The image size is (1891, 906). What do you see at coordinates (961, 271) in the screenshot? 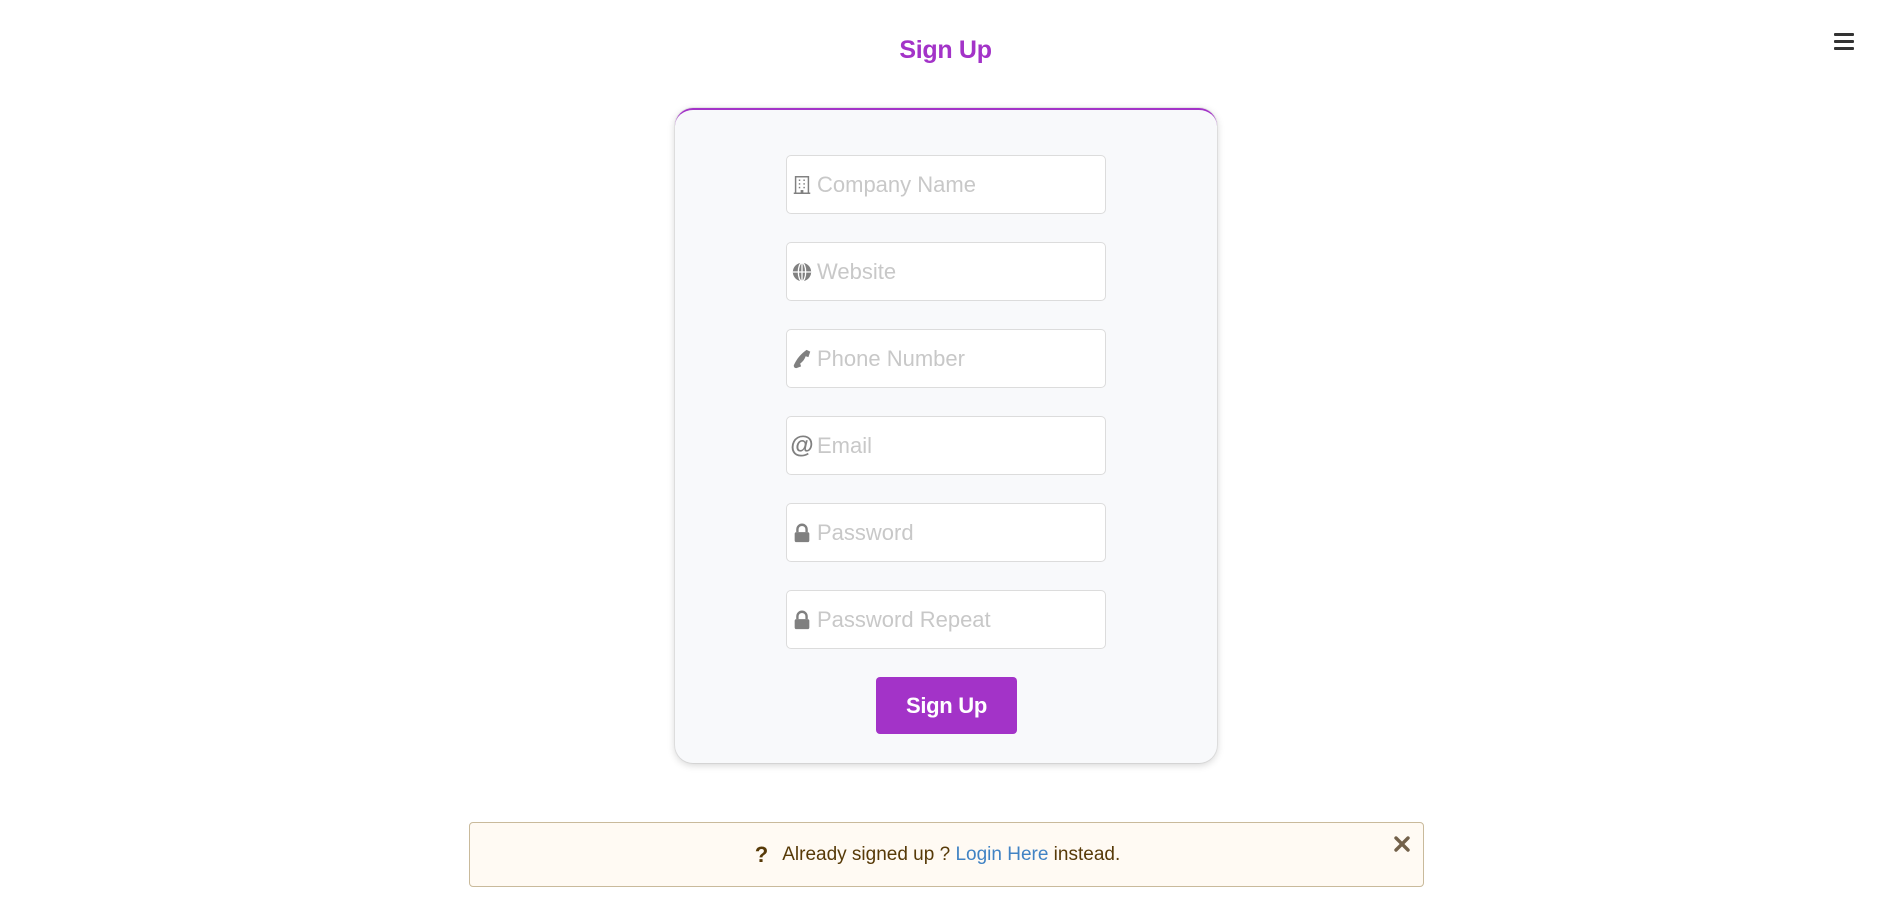
I see `website-input` at bounding box center [961, 271].